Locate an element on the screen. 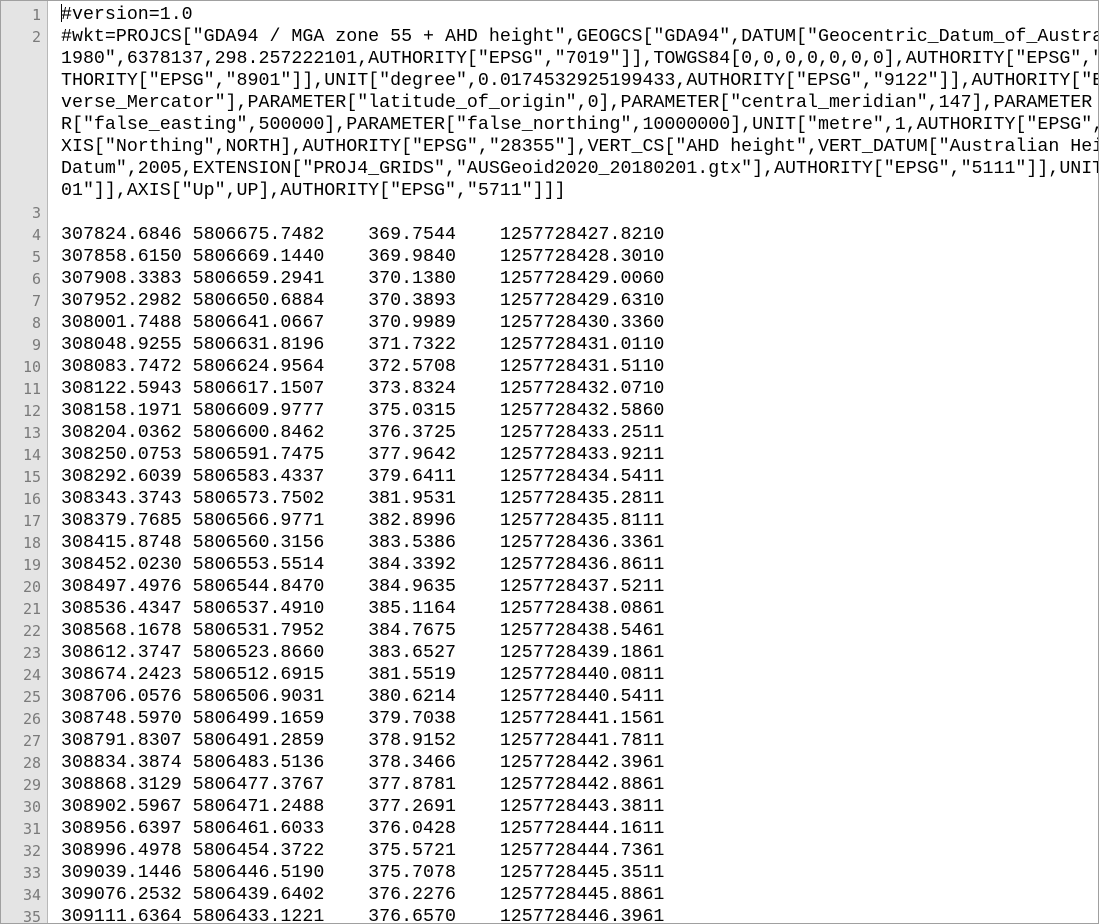  line-number: 22 is located at coordinates (31, 631).